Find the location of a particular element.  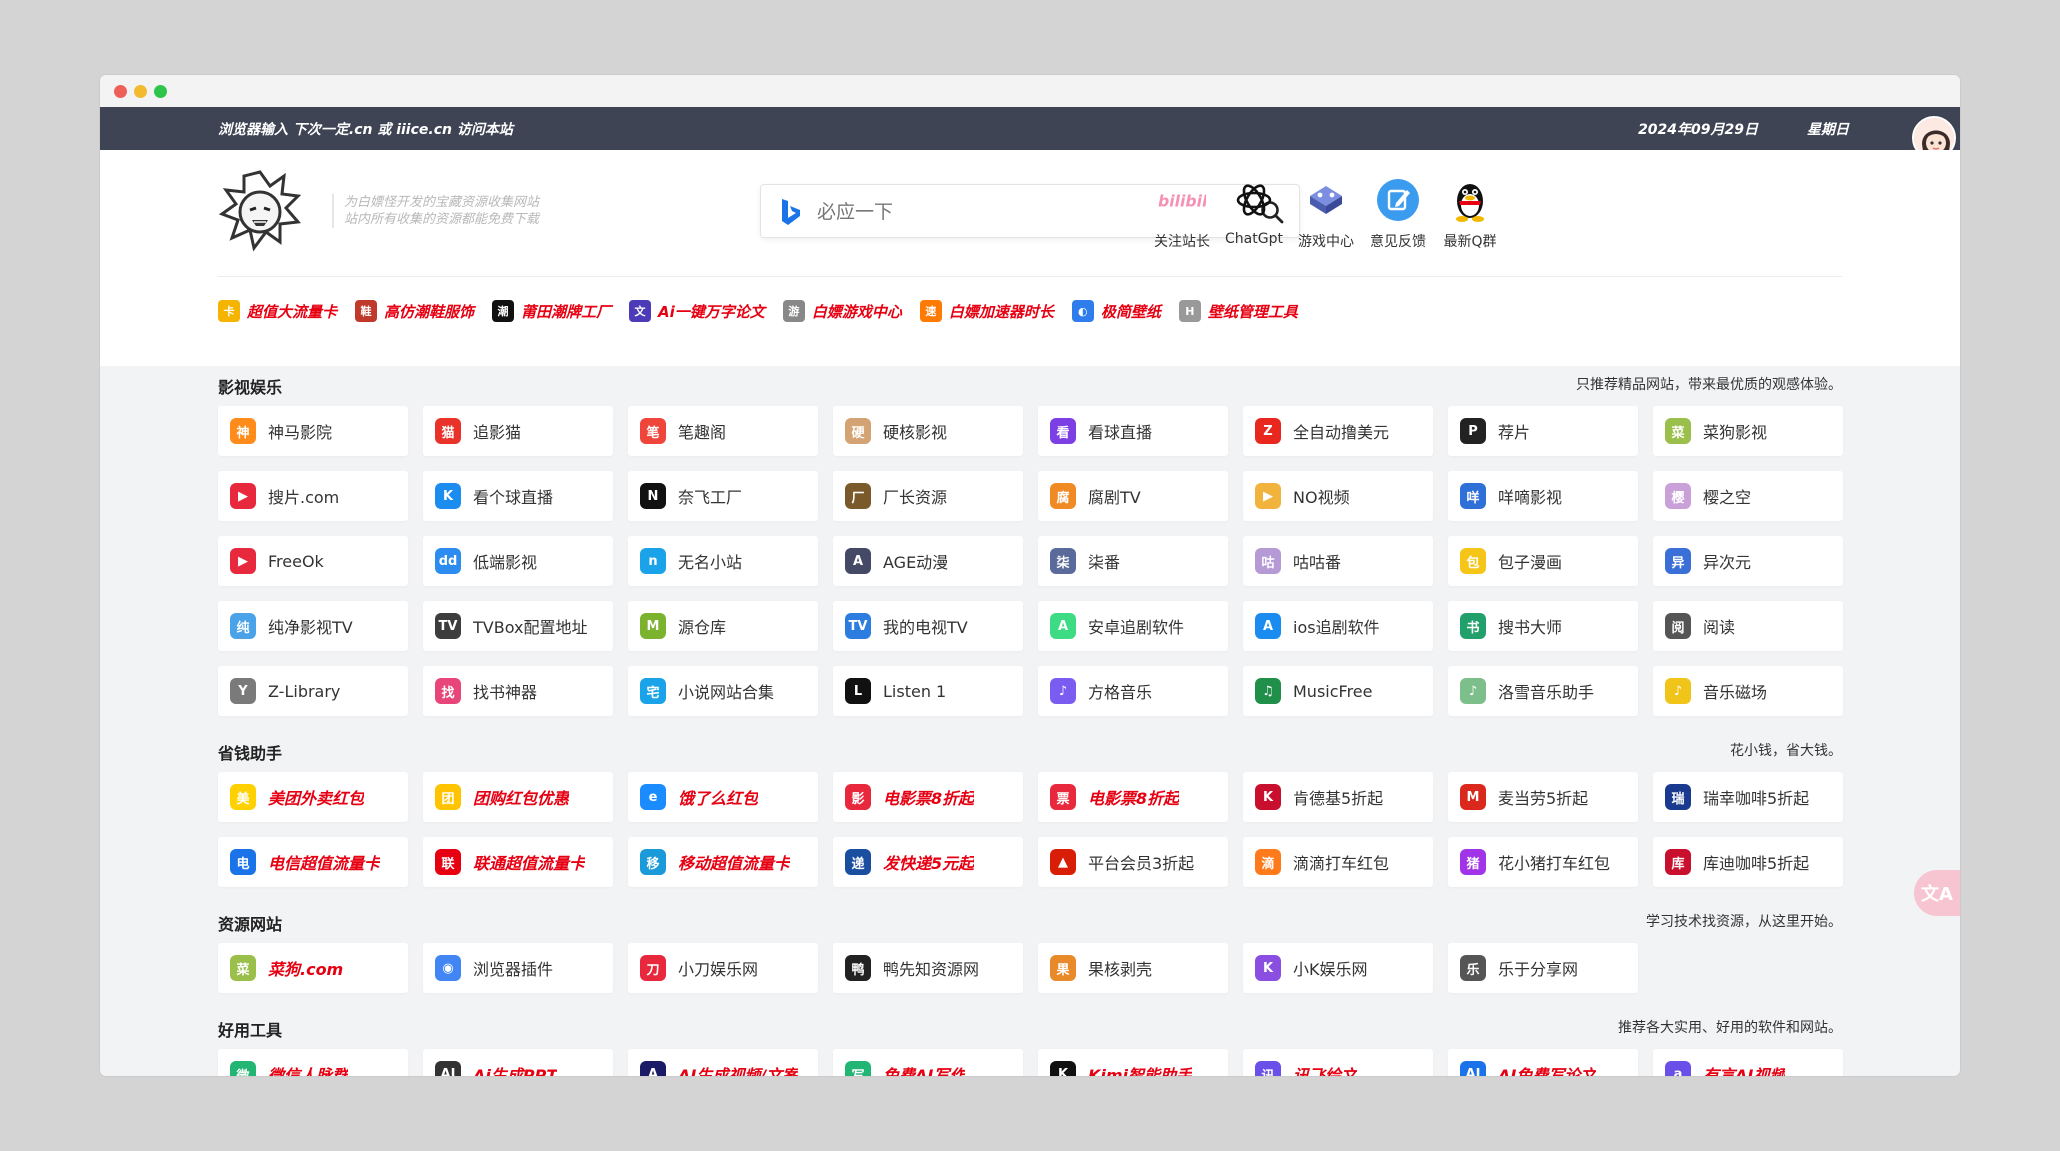

site-card: P 荐片 is located at coordinates (1543, 431).